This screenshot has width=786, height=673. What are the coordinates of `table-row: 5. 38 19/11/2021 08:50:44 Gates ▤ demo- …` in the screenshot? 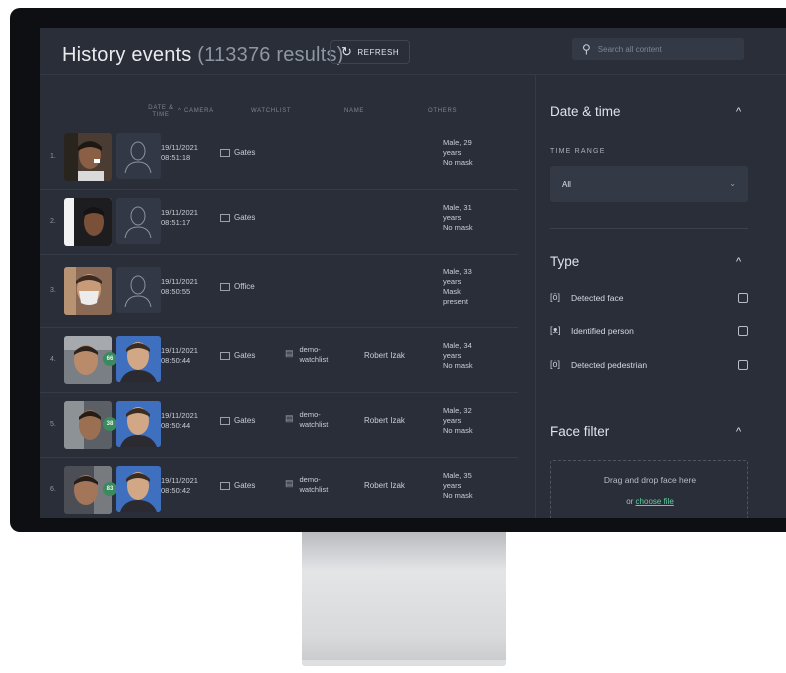 It's located at (279, 425).